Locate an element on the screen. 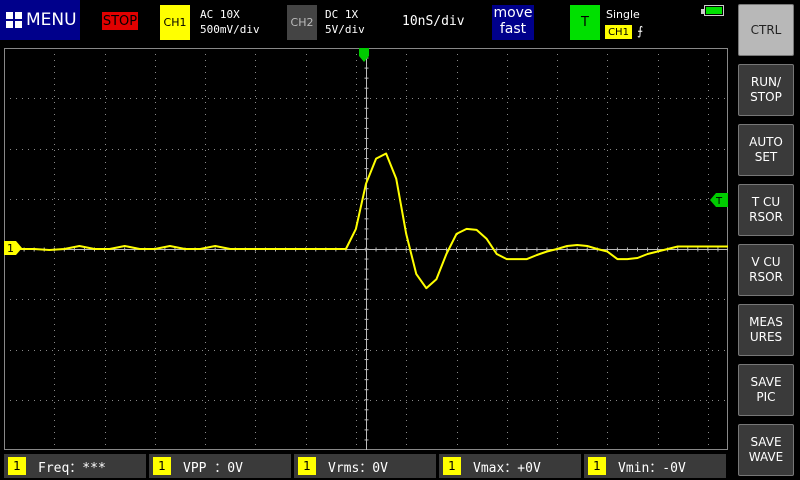  measure-cell: 1 Vmin：-0V is located at coordinates (655, 466).